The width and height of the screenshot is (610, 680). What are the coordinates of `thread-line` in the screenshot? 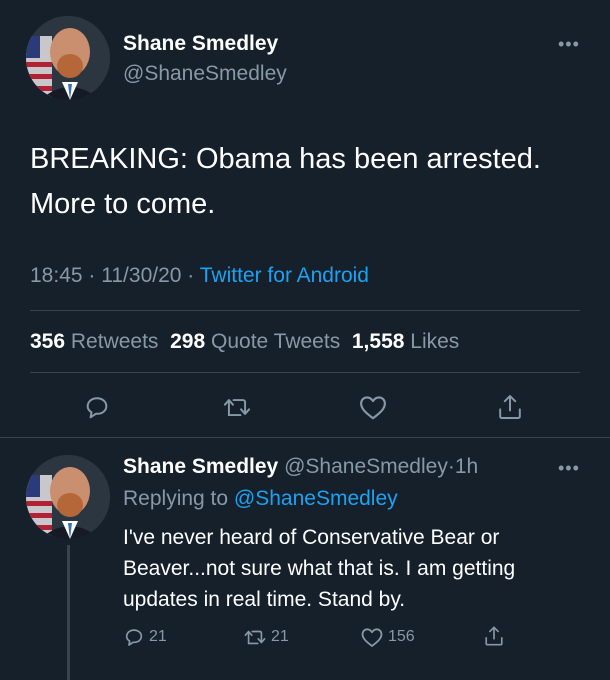 It's located at (68, 612).